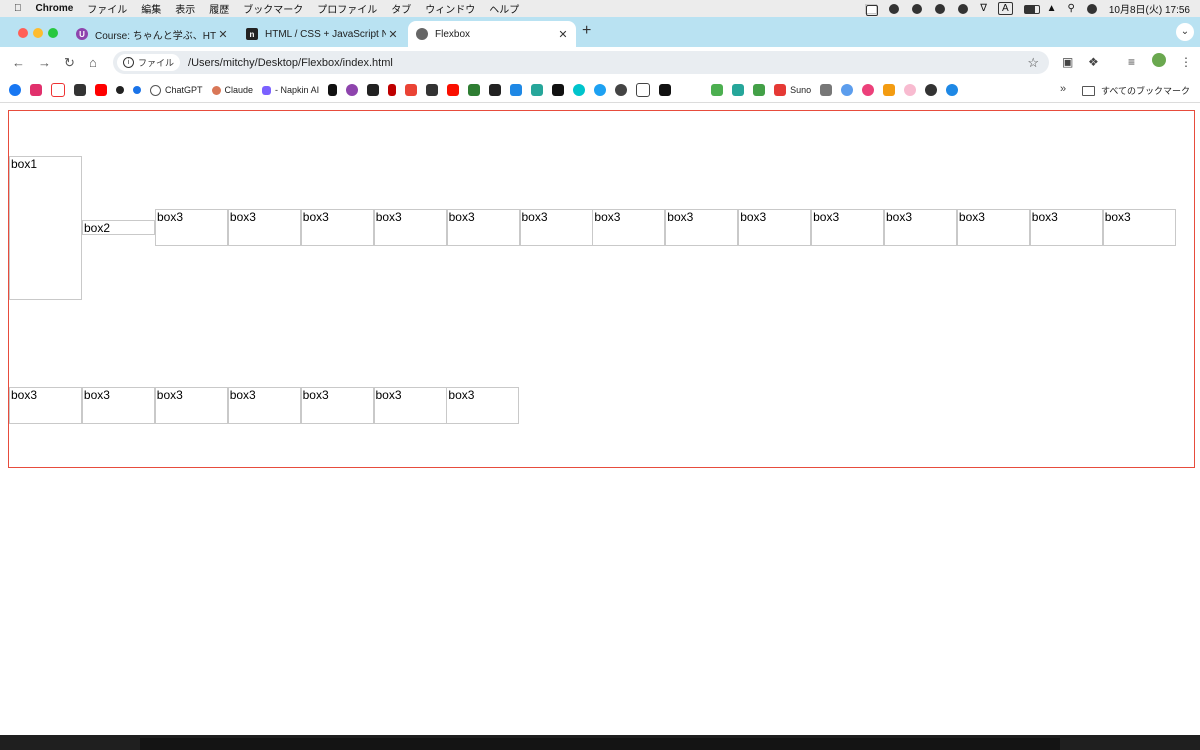 The height and width of the screenshot is (750, 1200). I want to click on control-center-icon, so click(872, 9).